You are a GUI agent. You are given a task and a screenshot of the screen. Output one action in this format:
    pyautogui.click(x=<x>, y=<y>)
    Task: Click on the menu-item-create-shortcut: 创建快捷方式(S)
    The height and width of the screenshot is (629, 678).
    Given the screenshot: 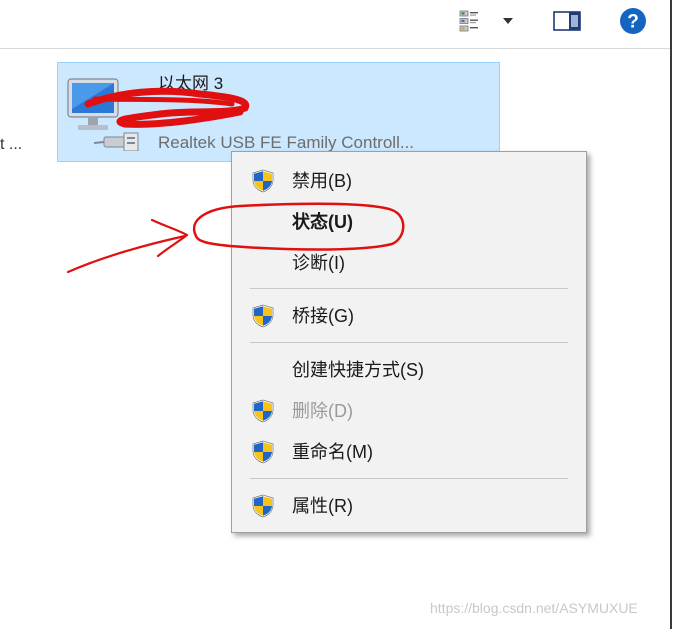 What is the action you would take?
    pyautogui.click(x=409, y=369)
    